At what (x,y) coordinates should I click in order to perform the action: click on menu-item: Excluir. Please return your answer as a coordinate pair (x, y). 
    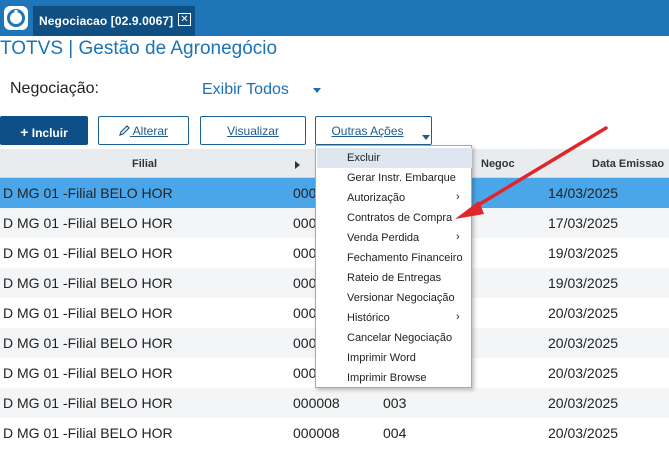
    Looking at the image, I should click on (394, 158).